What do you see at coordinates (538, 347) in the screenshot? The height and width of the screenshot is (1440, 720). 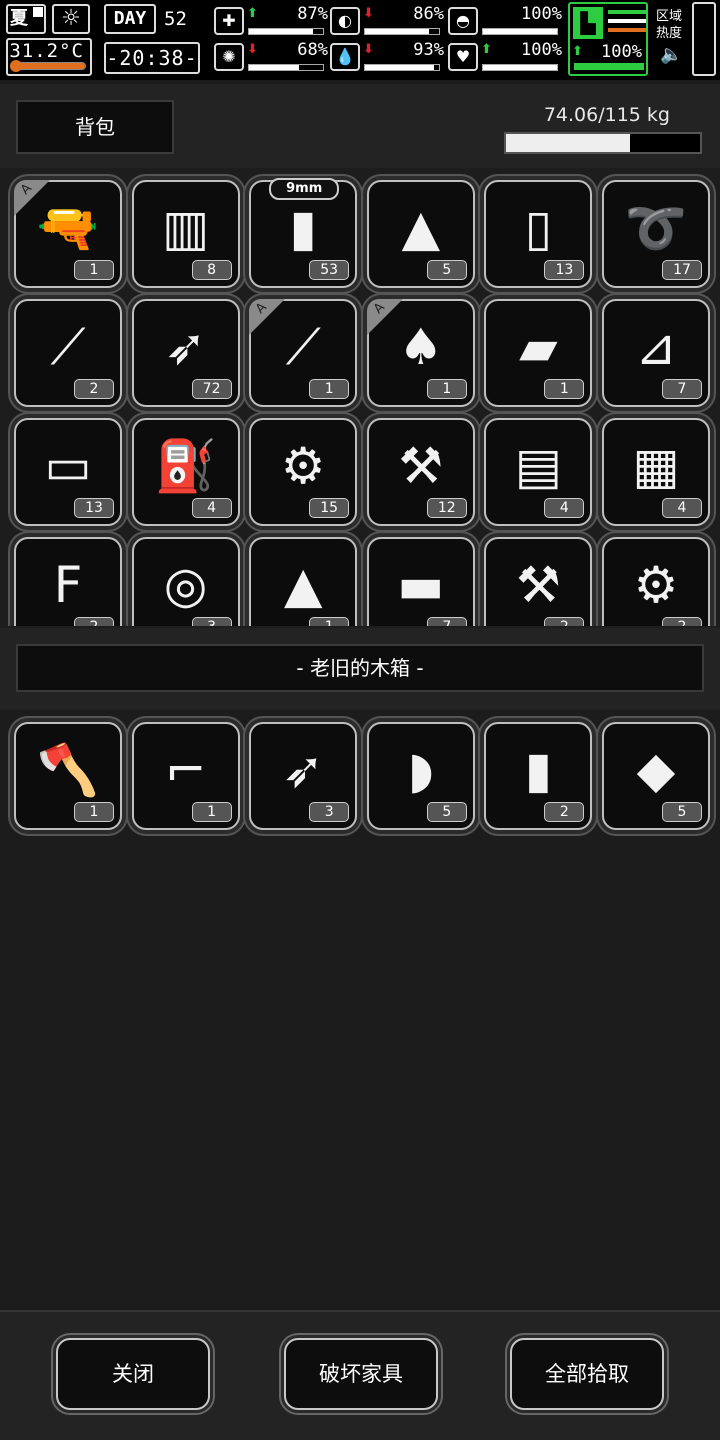 I see `jerrycan-icon: ▰` at bounding box center [538, 347].